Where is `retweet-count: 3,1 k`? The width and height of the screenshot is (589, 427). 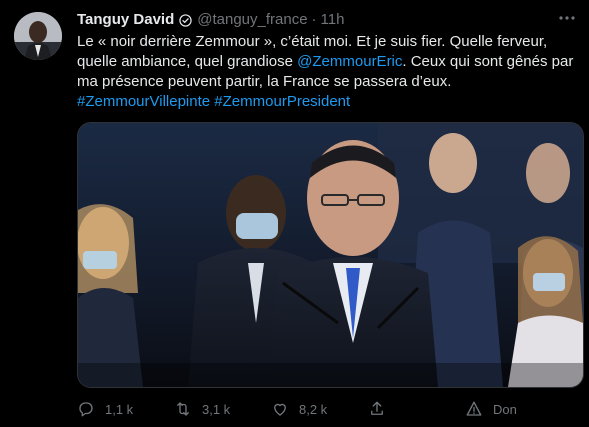
retweet-count: 3,1 k is located at coordinates (216, 409).